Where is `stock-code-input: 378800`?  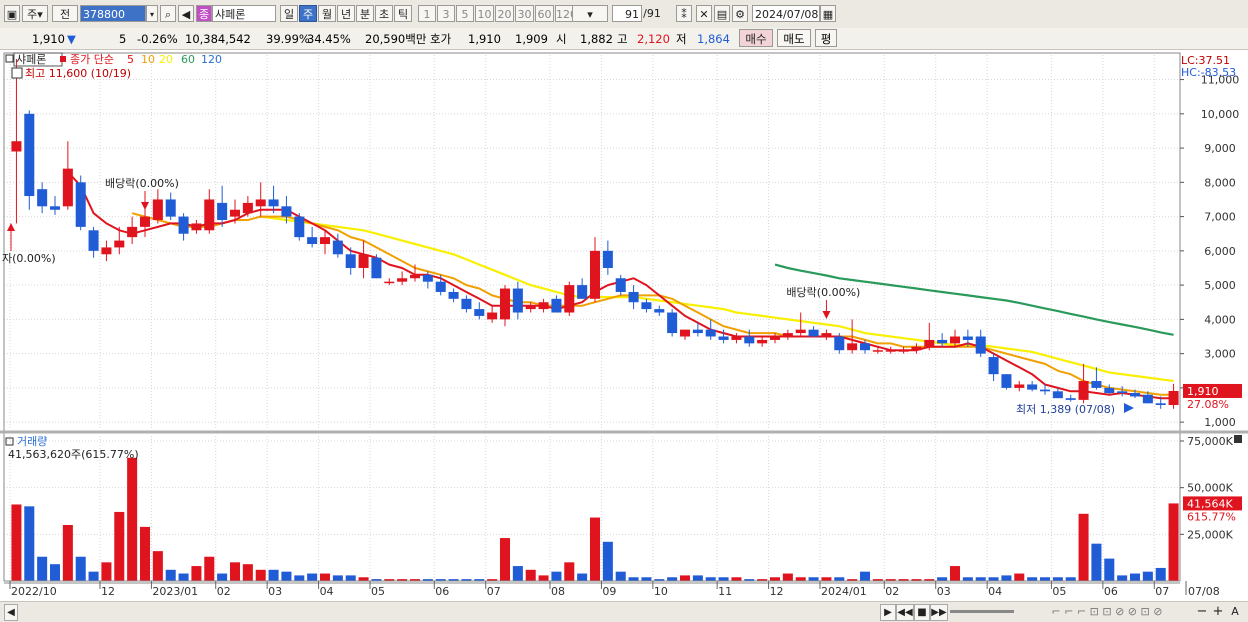 stock-code-input: 378800 is located at coordinates (113, 13).